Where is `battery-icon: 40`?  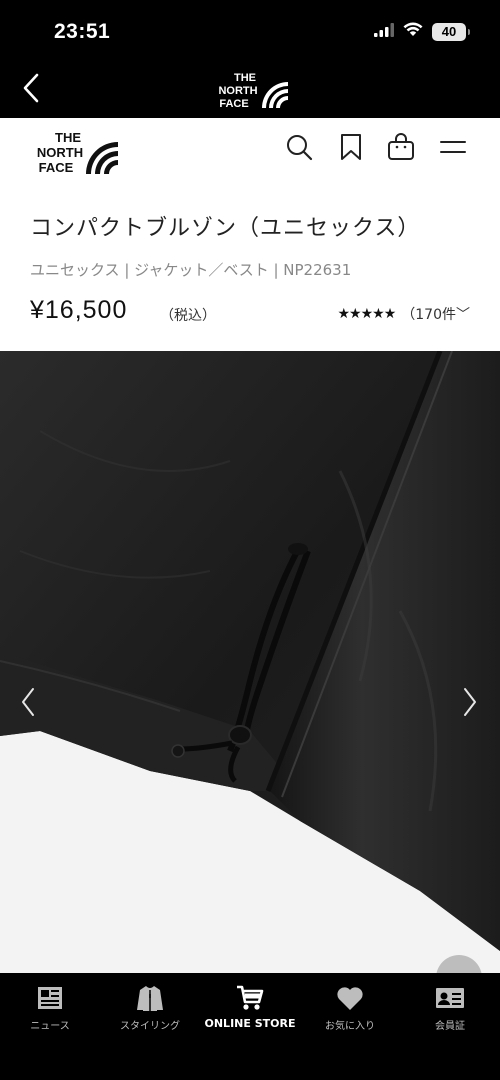
battery-icon: 40 is located at coordinates (451, 31).